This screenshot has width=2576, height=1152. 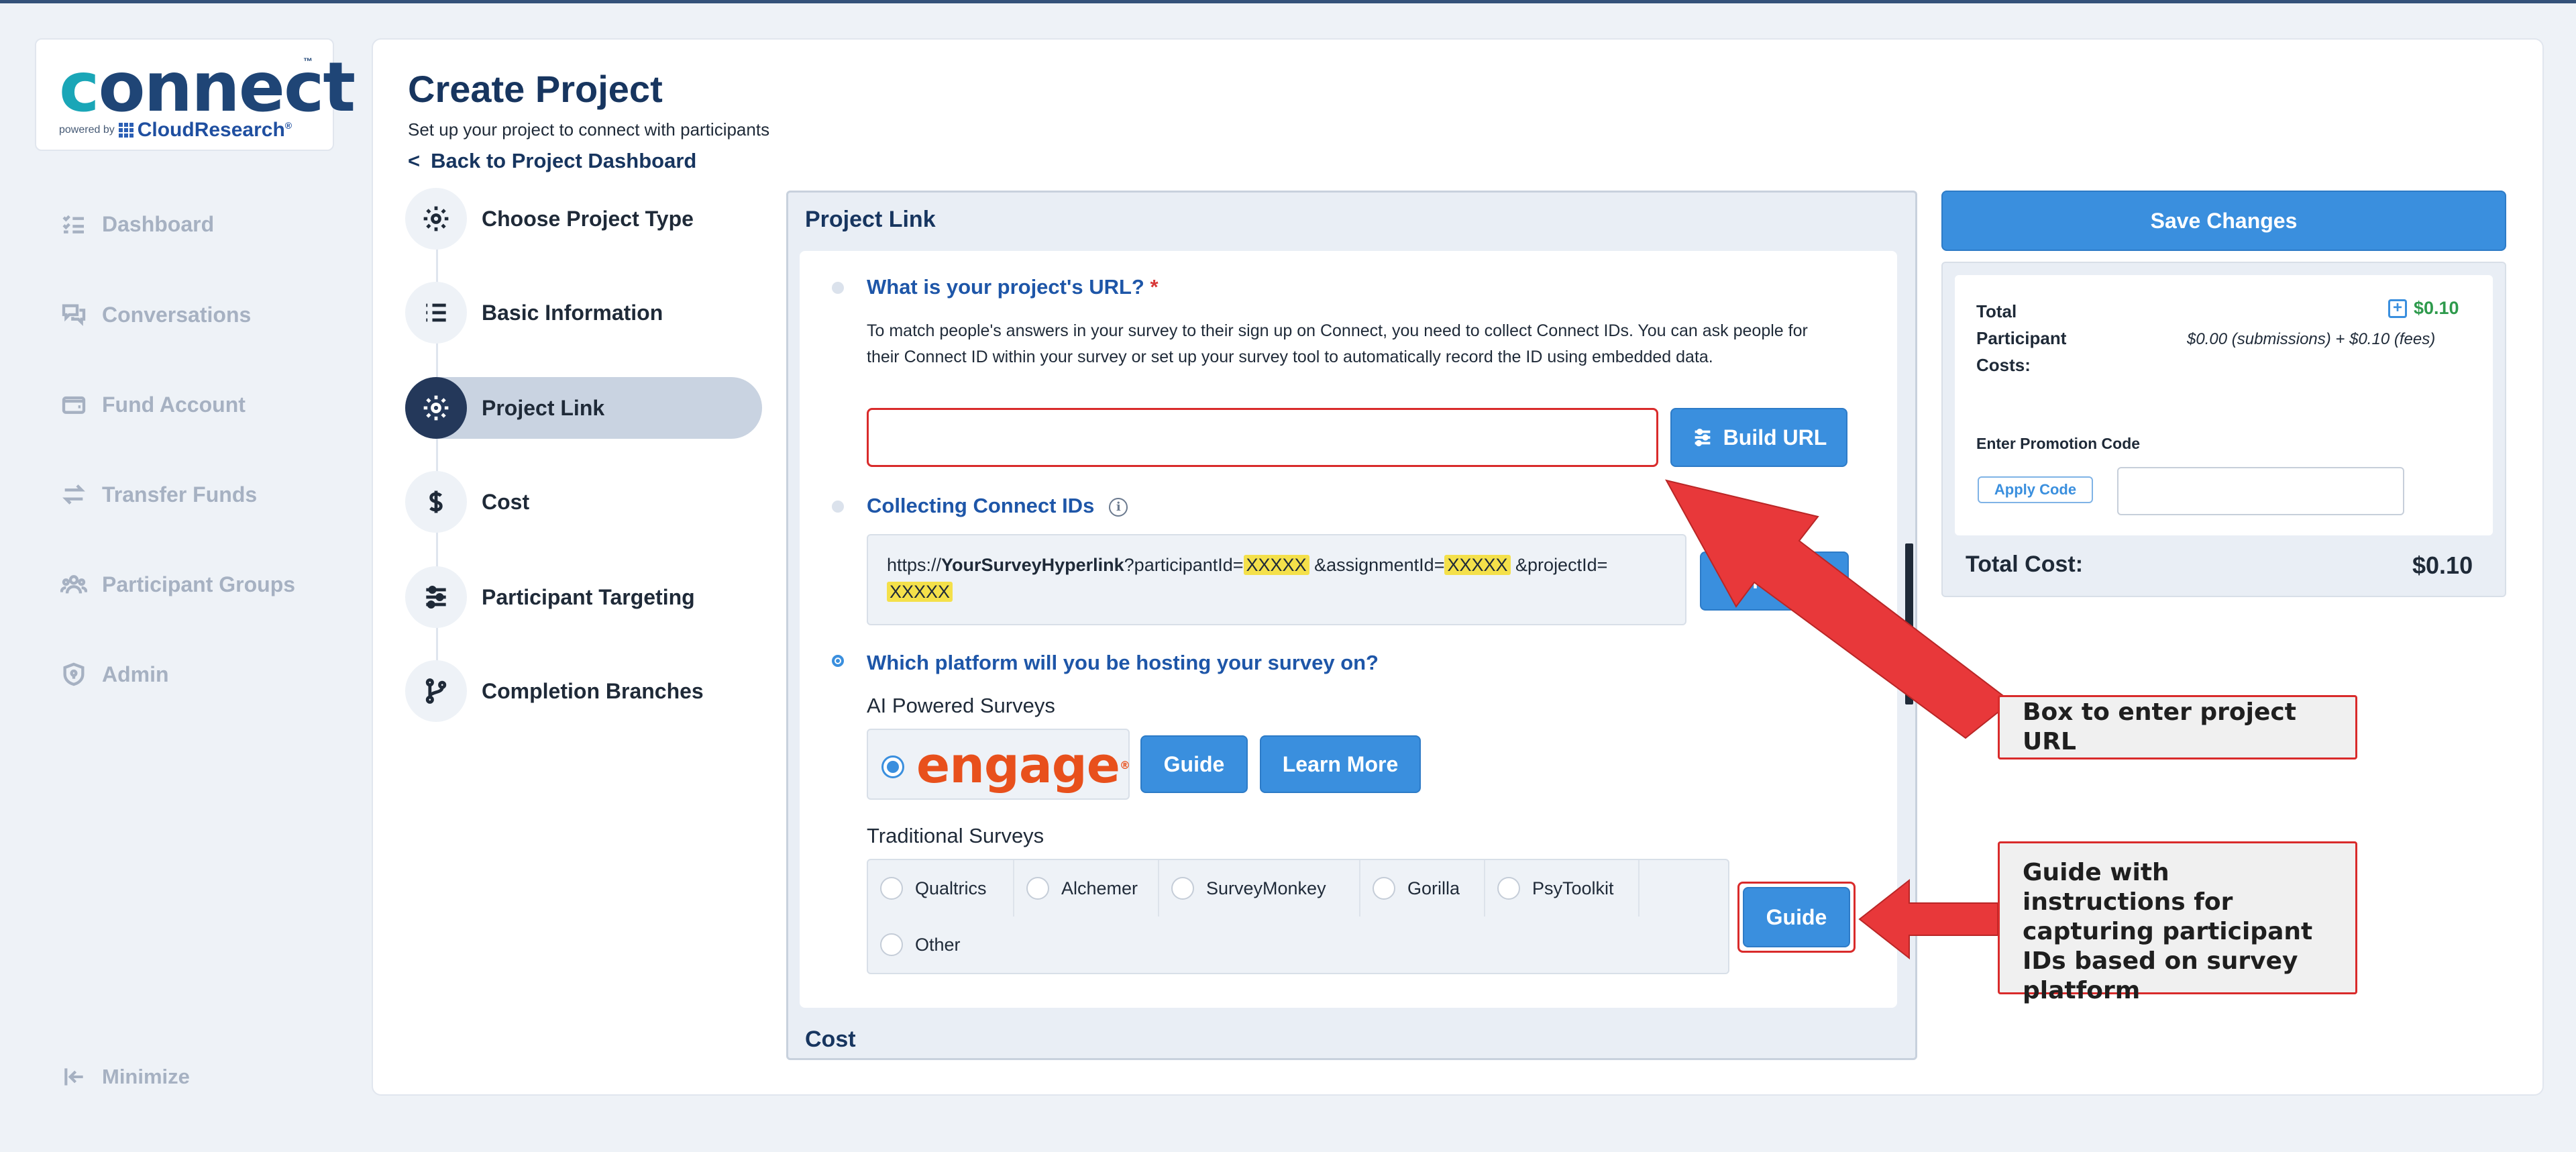 What do you see at coordinates (467, 502) in the screenshot?
I see `step-cost: Cost` at bounding box center [467, 502].